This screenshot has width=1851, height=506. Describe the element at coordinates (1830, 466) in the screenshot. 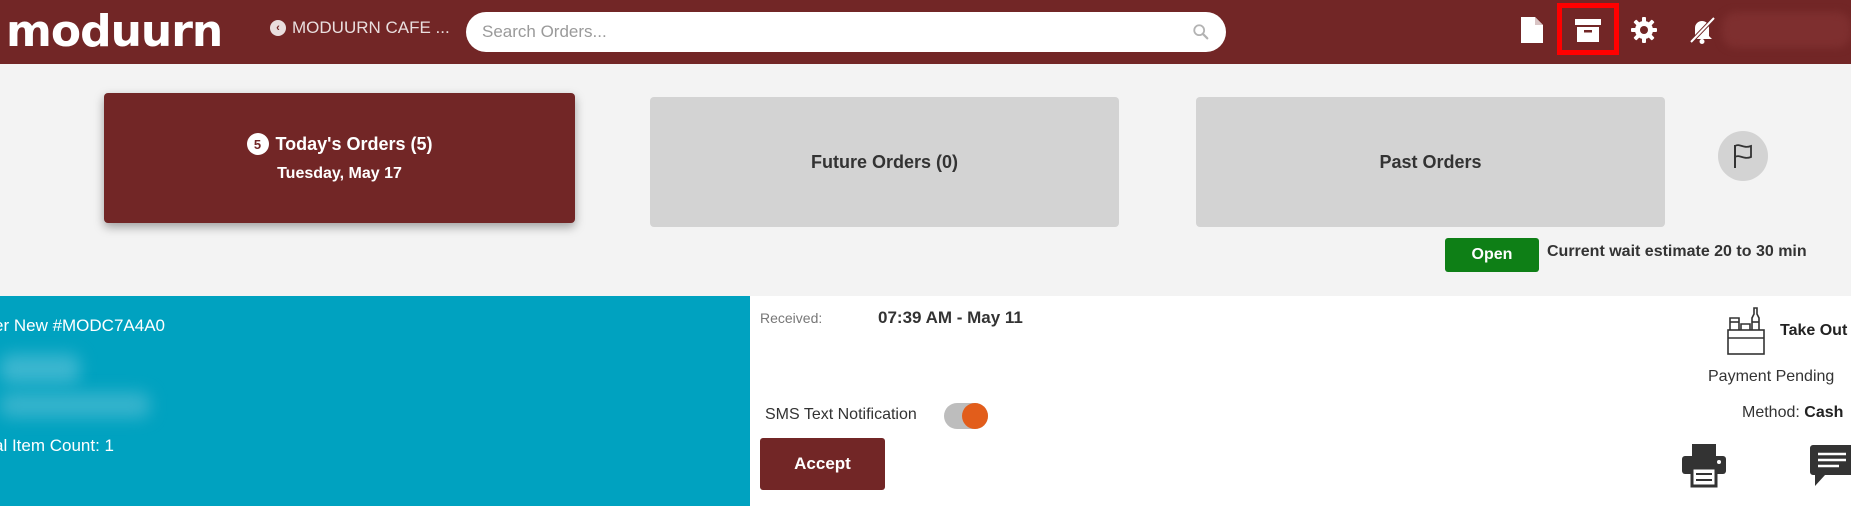

I see `chat-icon` at that location.